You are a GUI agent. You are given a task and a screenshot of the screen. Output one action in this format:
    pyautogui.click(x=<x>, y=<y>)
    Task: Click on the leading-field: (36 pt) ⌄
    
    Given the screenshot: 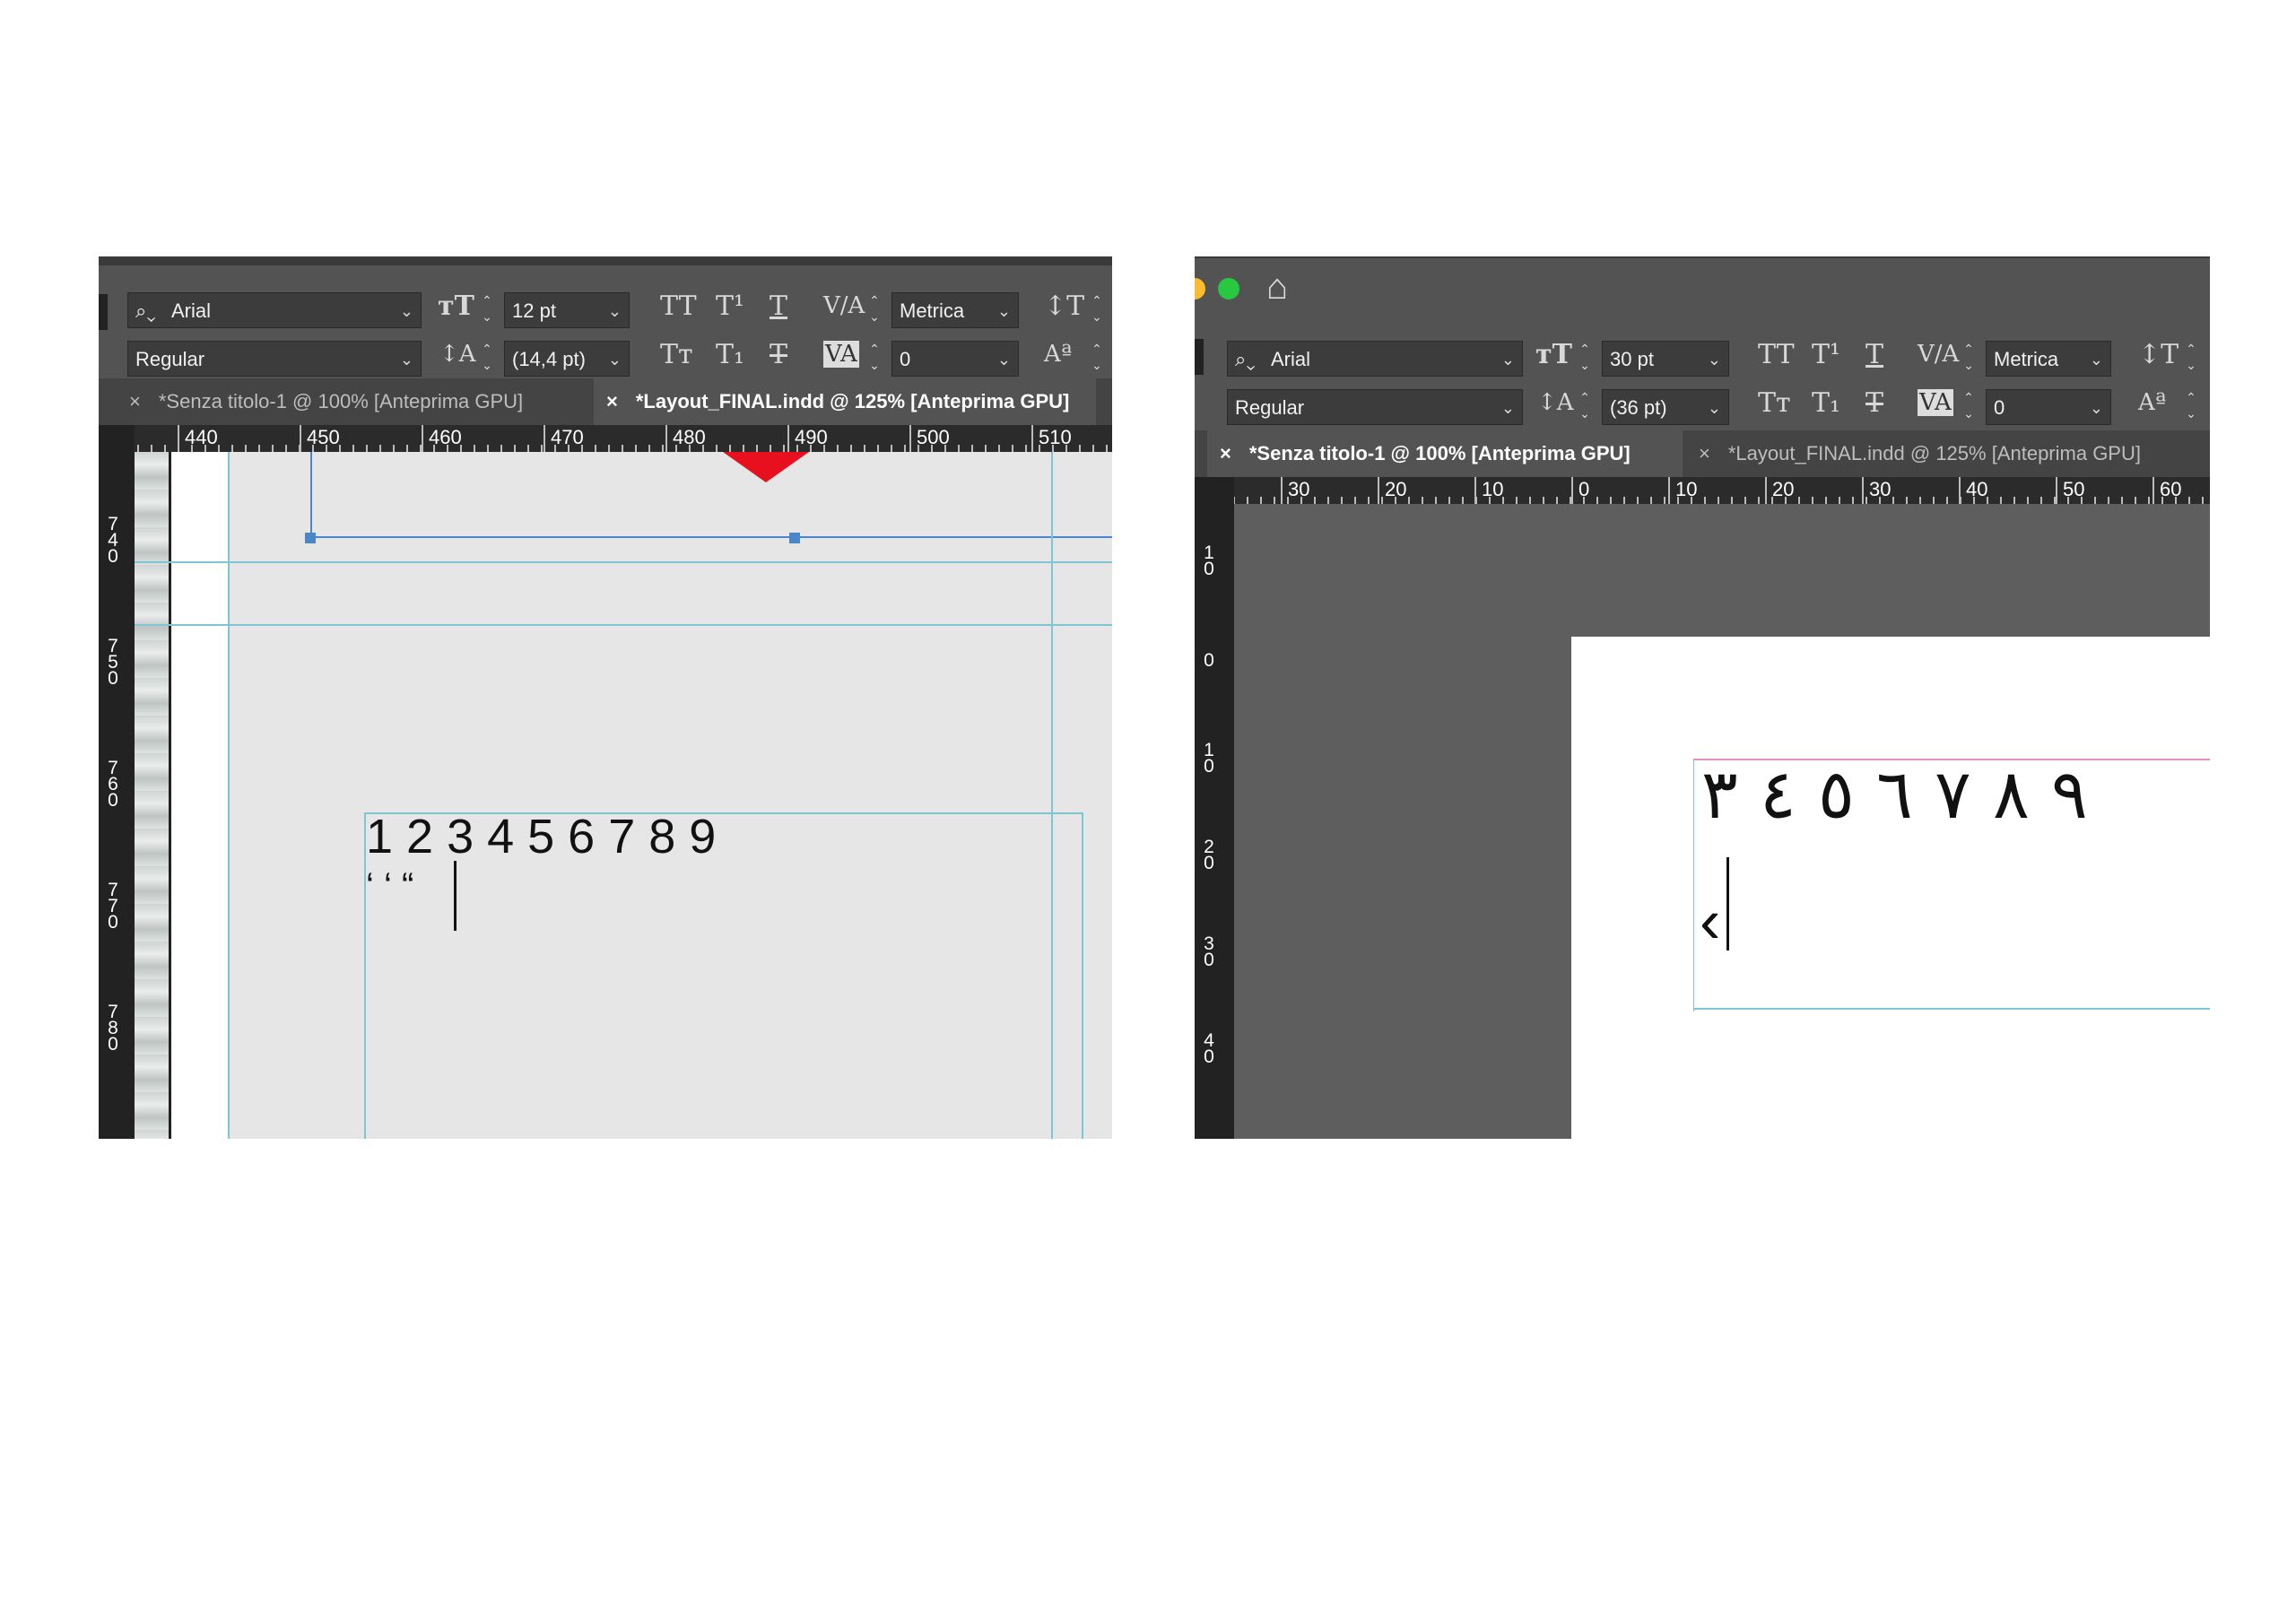 What is the action you would take?
    pyautogui.click(x=1665, y=407)
    